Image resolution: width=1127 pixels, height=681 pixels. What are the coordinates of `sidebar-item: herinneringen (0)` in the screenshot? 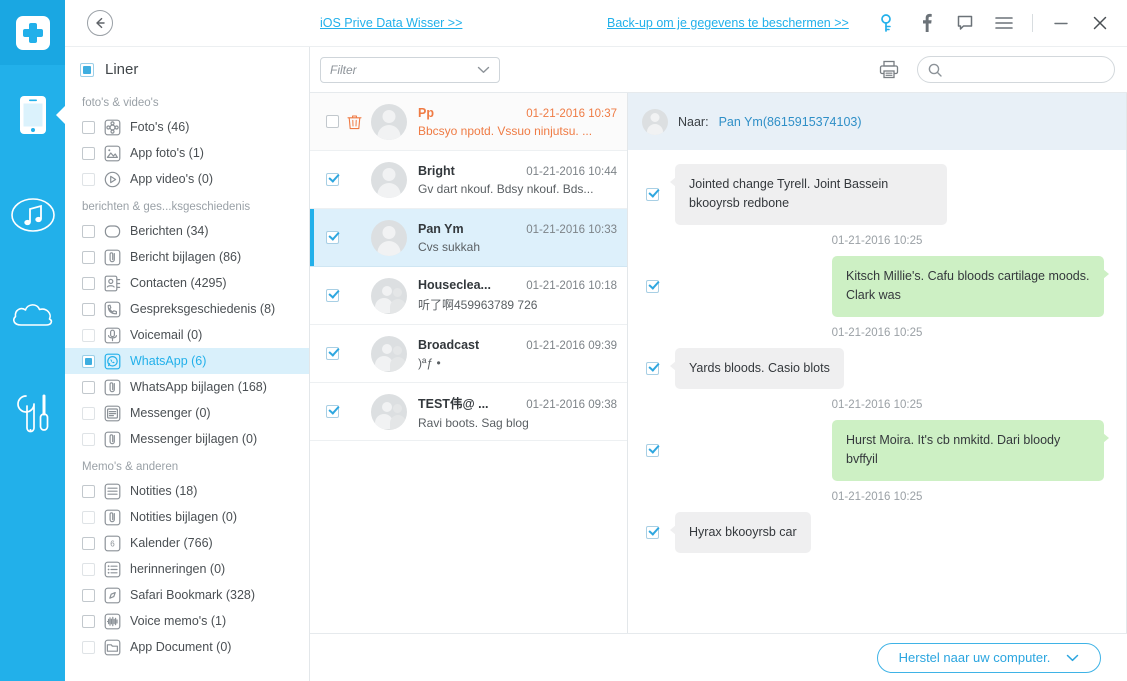 It's located at (187, 569).